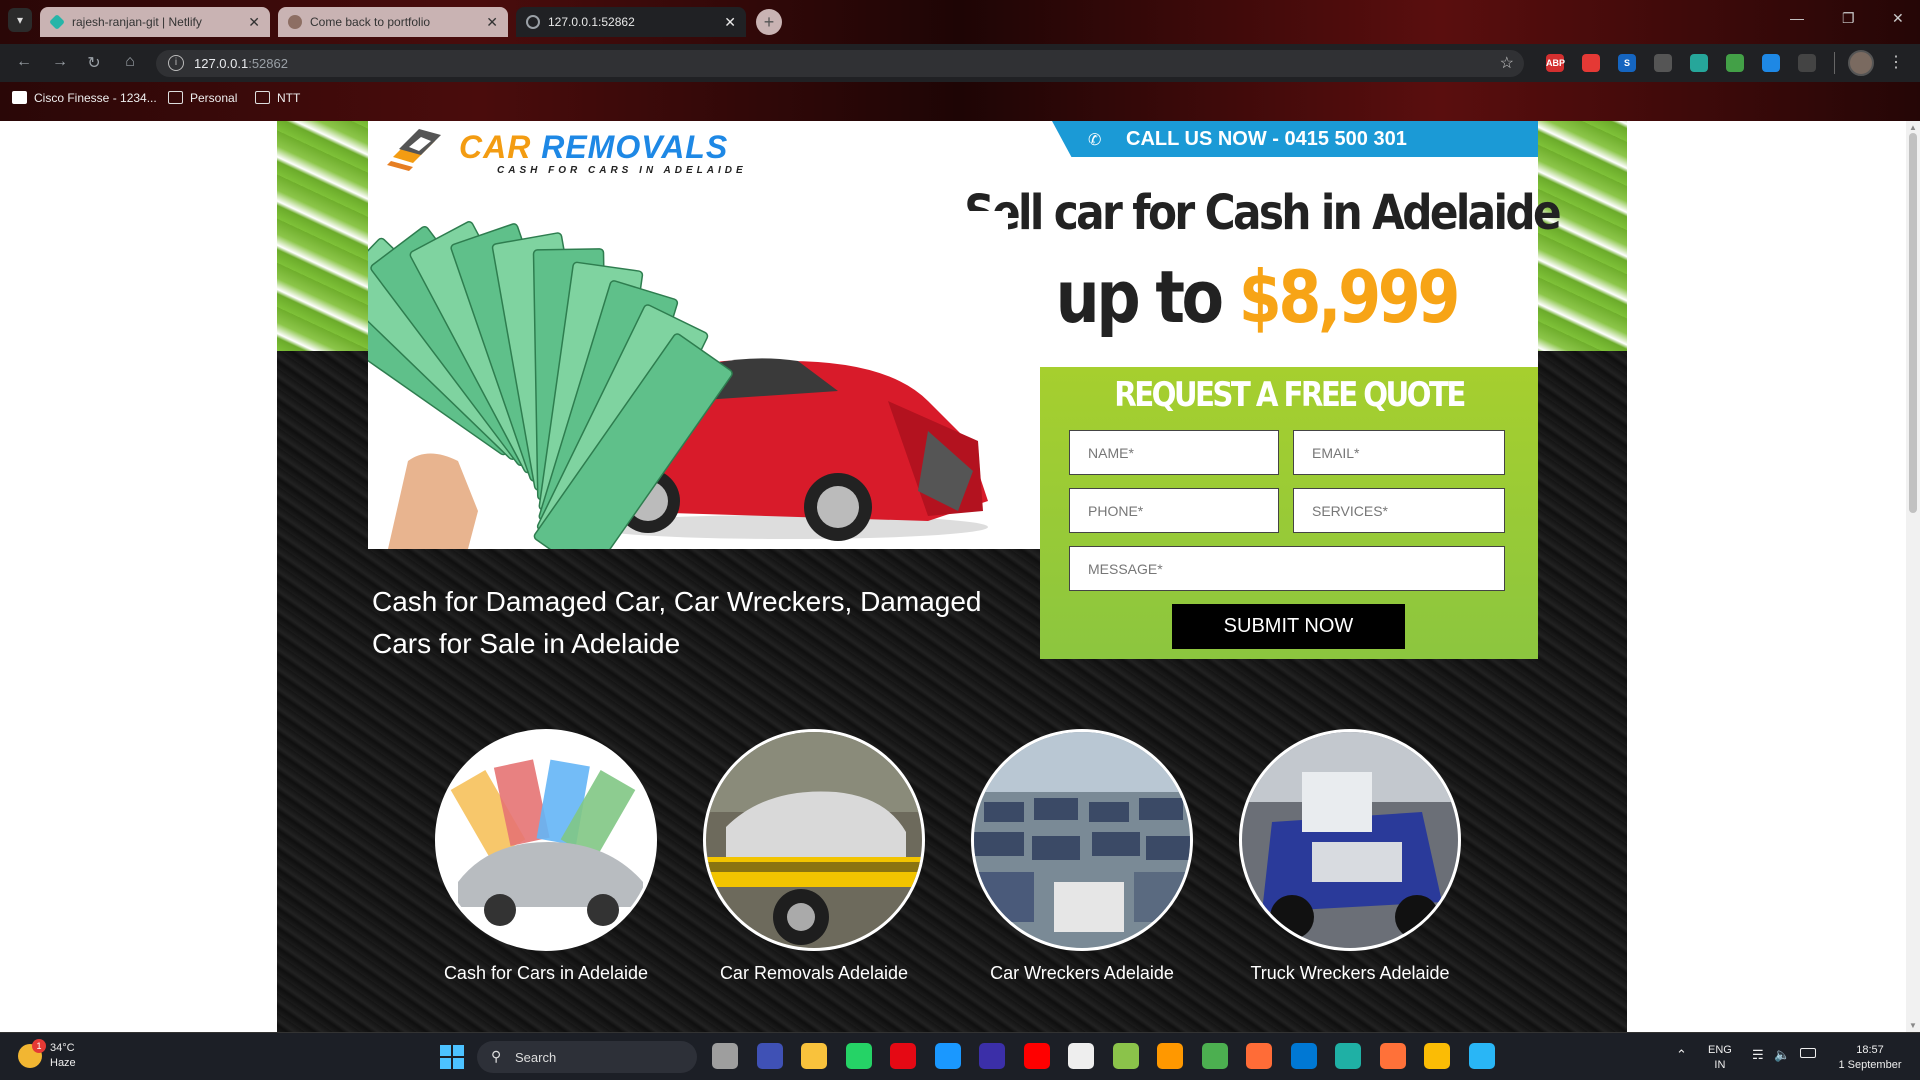  What do you see at coordinates (1797, 18) in the screenshot?
I see `minimize-icon: —` at bounding box center [1797, 18].